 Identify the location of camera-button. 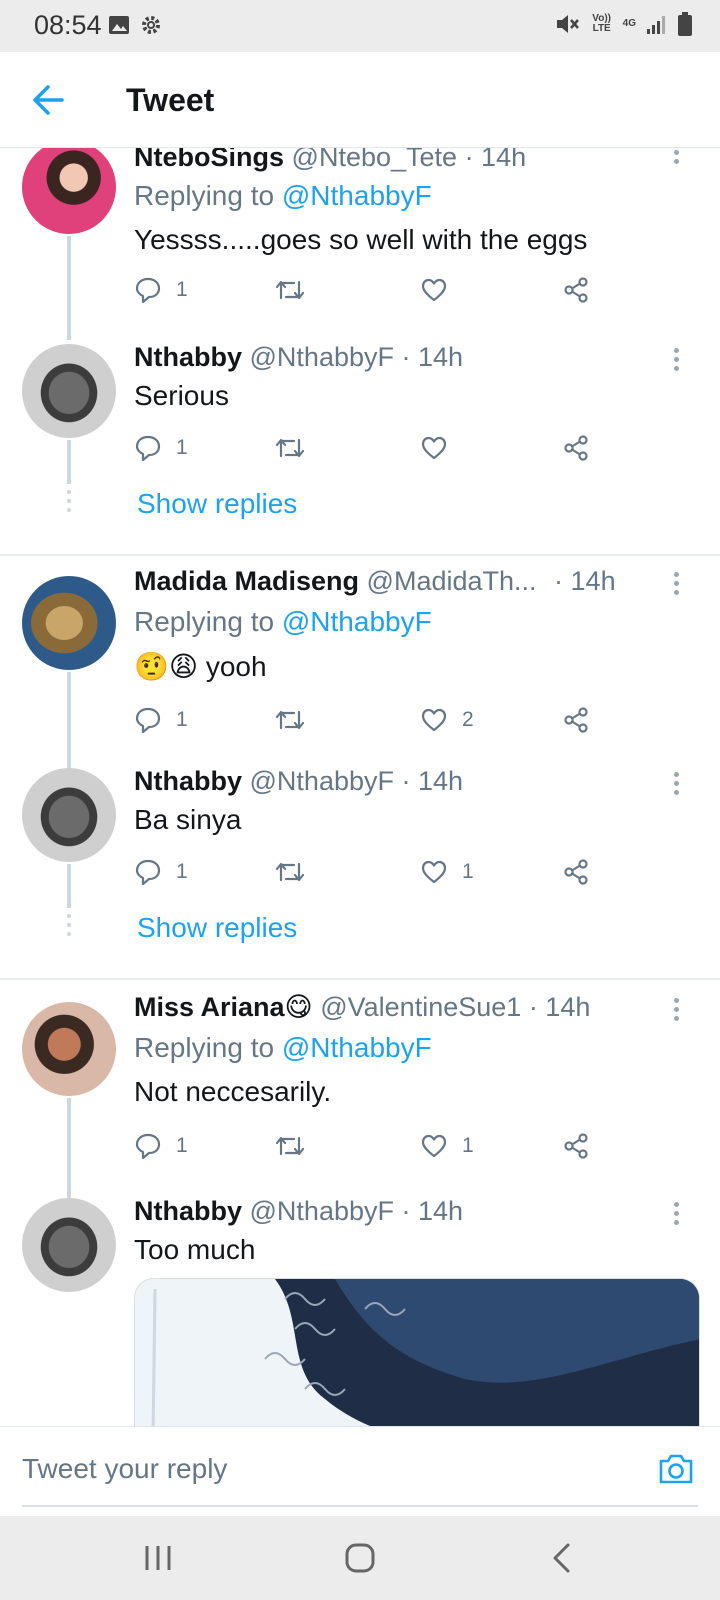
(676, 1469).